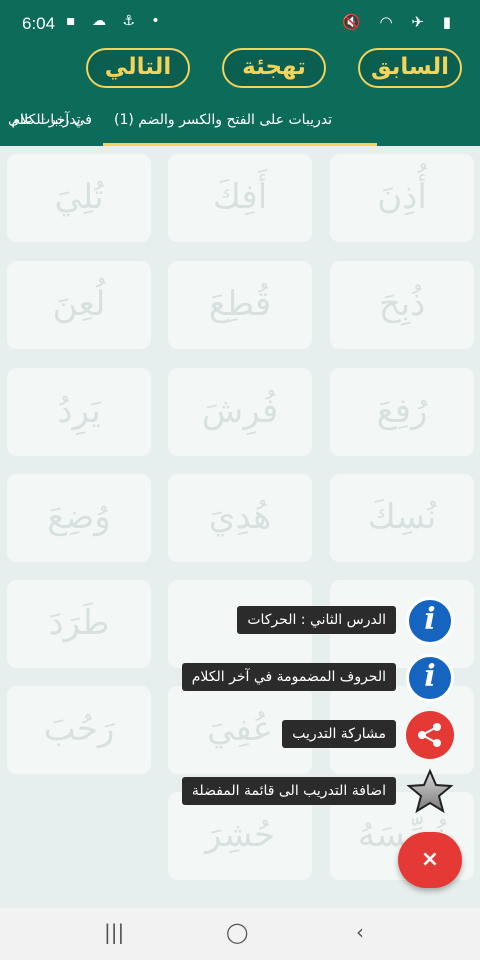 The height and width of the screenshot is (960, 480). What do you see at coordinates (138, 68) in the screenshot?
I see `next-button: التالي` at bounding box center [138, 68].